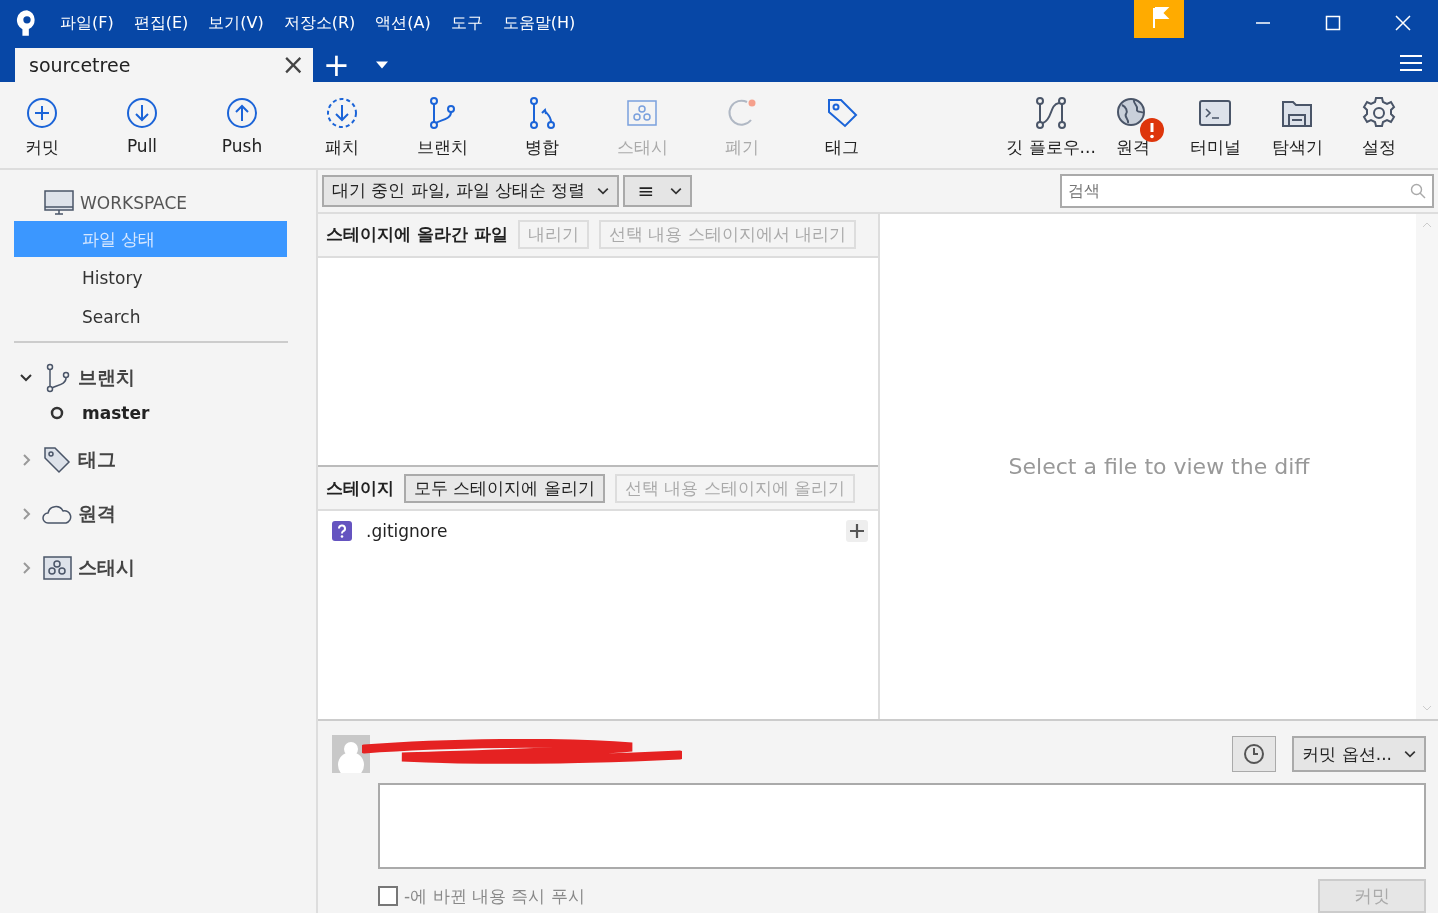  What do you see at coordinates (1297, 125) in the screenshot?
I see `toolbar-button: 탐색기` at bounding box center [1297, 125].